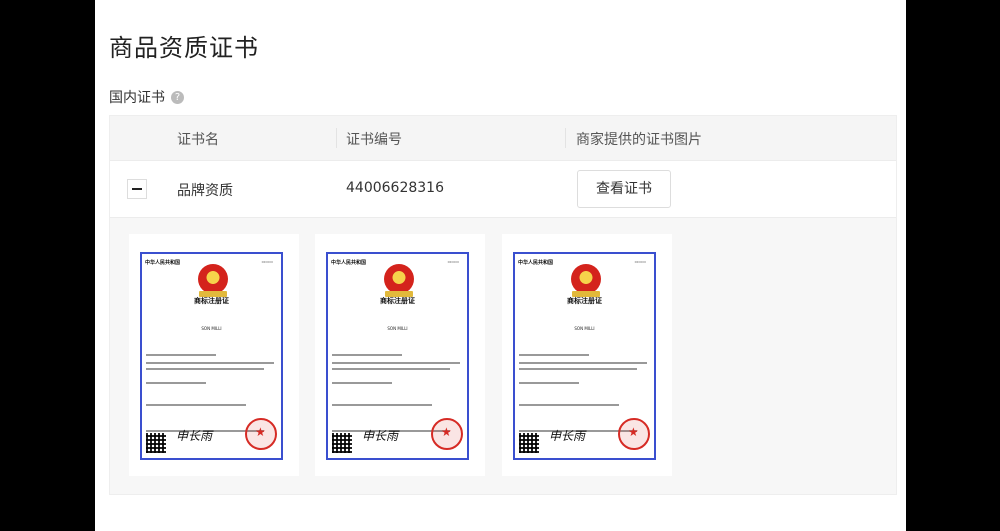 This screenshot has height=531, width=1000. Describe the element at coordinates (503, 138) in the screenshot. I see `table-header: 证书名 证书编号 商家提供的证书图片` at that location.